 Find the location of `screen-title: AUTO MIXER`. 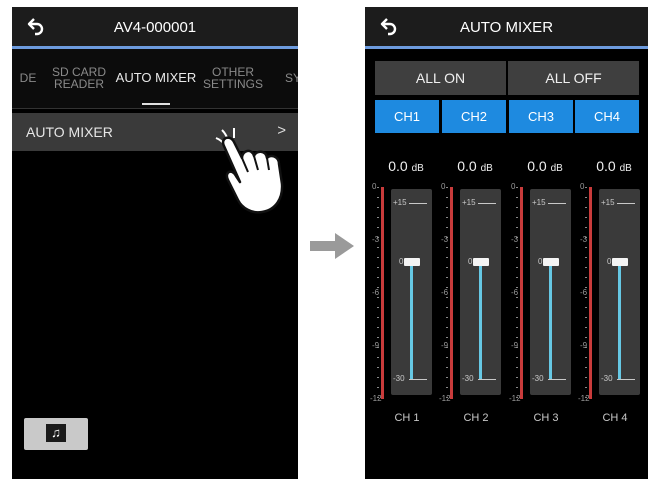

screen-title: AUTO MIXER is located at coordinates (506, 27).